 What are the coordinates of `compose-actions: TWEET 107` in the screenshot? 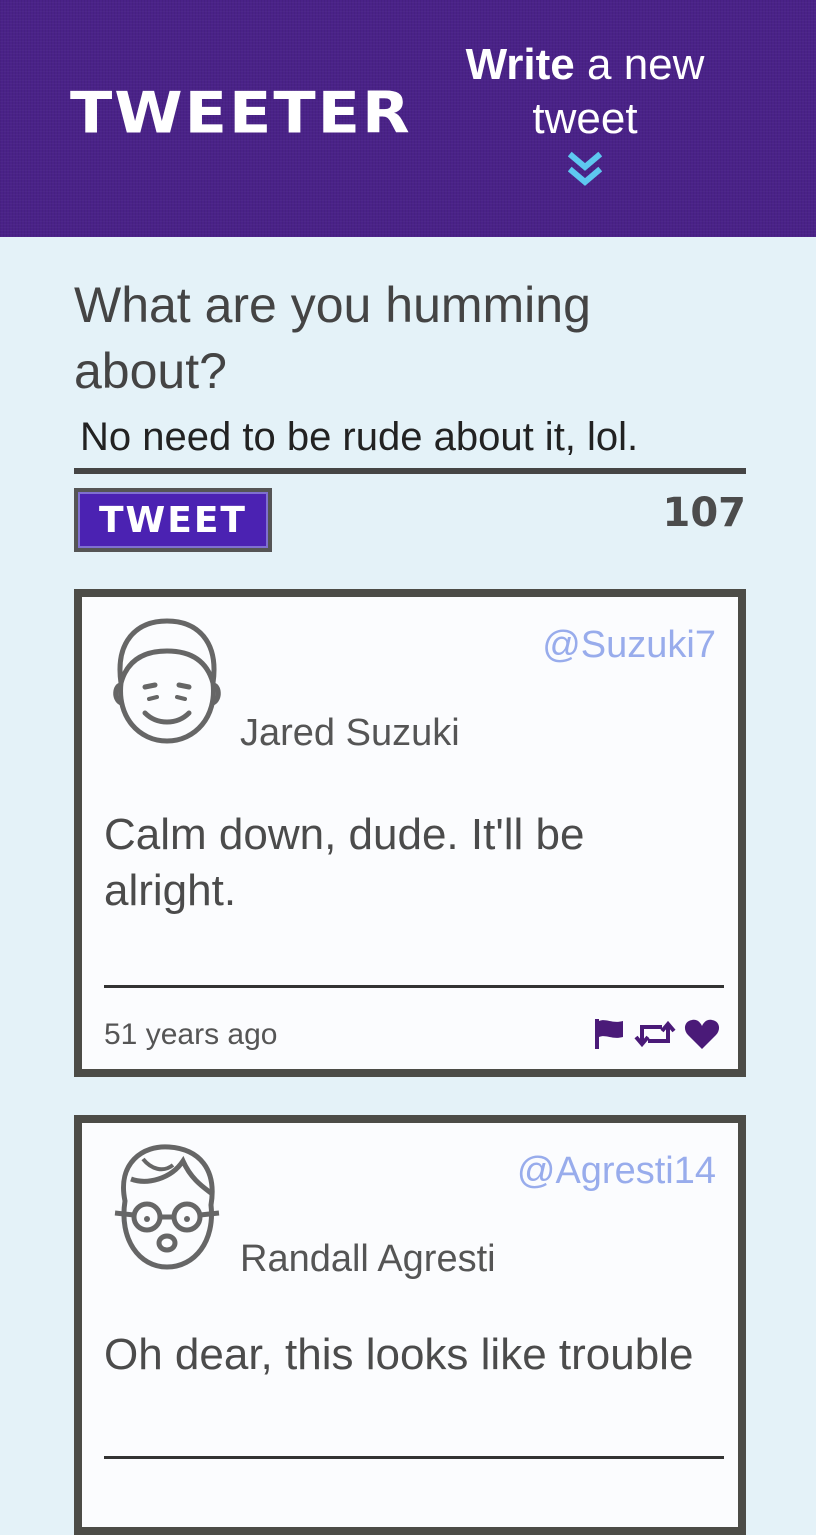 It's located at (410, 521).